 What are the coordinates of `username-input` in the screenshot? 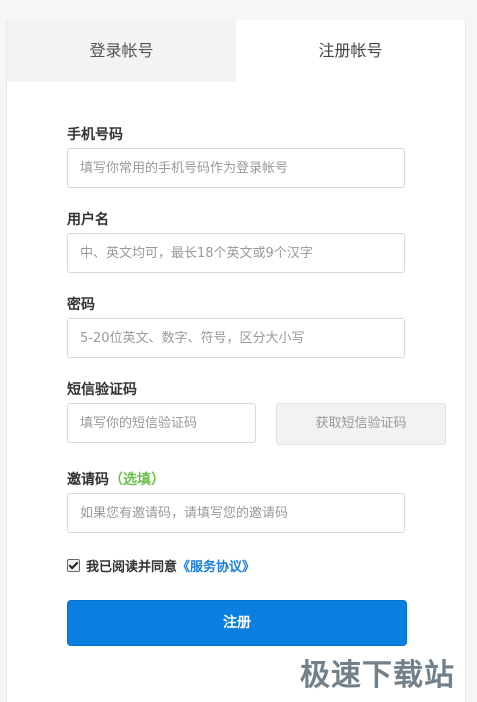 It's located at (235, 253).